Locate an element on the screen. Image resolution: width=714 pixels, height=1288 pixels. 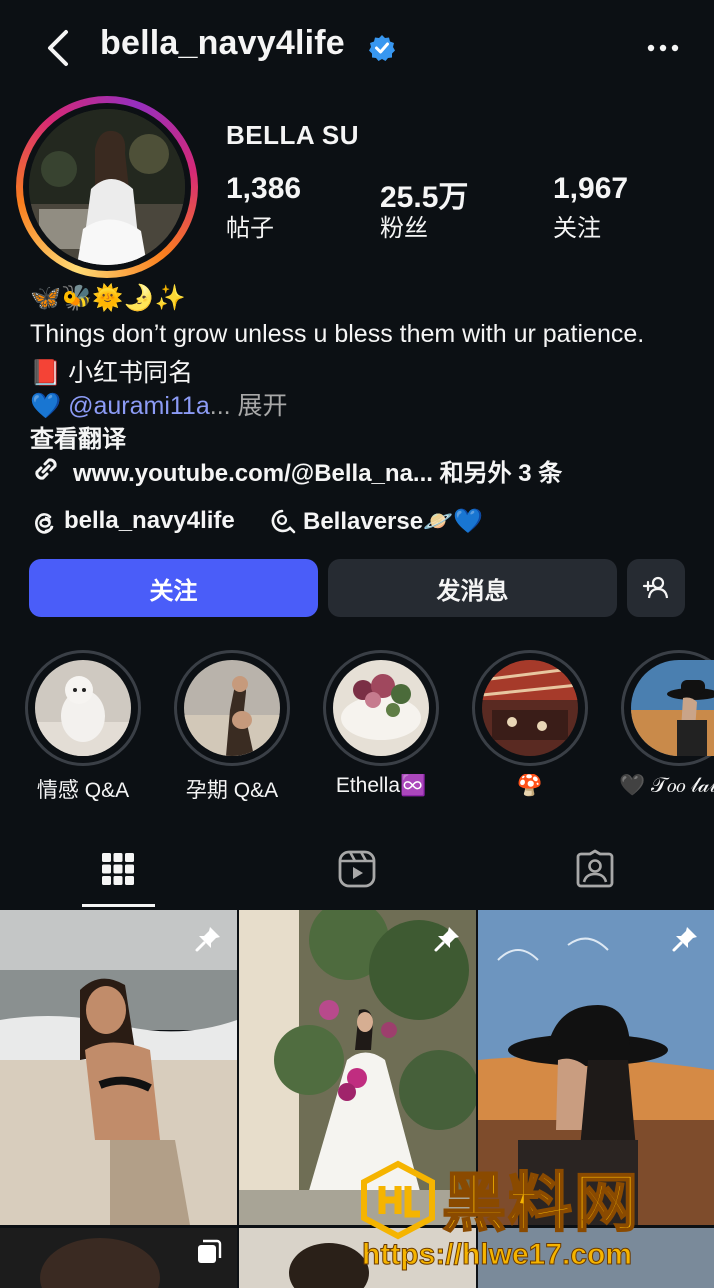
blue-heart-emoji: 💙 is located at coordinates (46, 406).